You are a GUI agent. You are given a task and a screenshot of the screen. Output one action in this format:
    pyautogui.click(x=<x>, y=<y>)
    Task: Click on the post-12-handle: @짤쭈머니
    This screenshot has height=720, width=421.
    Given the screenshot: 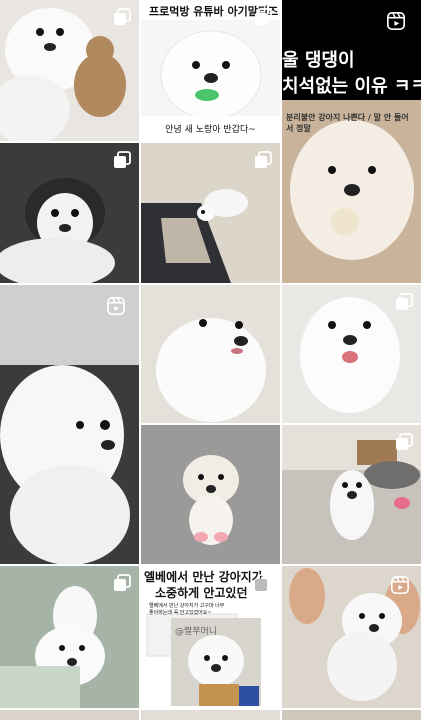 What is the action you would take?
    pyautogui.click(x=196, y=632)
    